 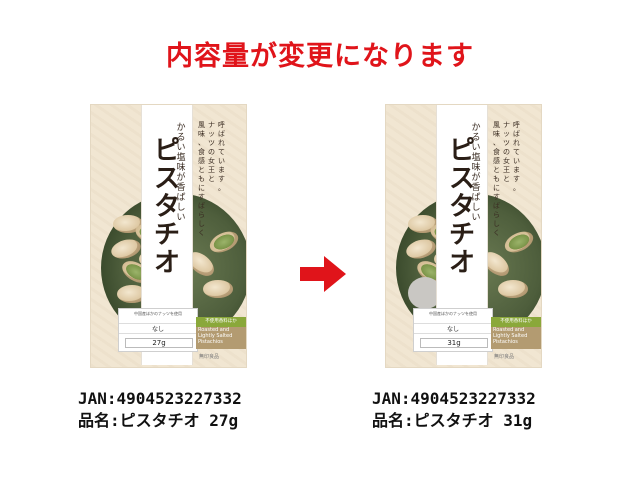 I want to click on package-label: 中国産ほかのナッツを使用 なし 27g, so click(x=158, y=330).